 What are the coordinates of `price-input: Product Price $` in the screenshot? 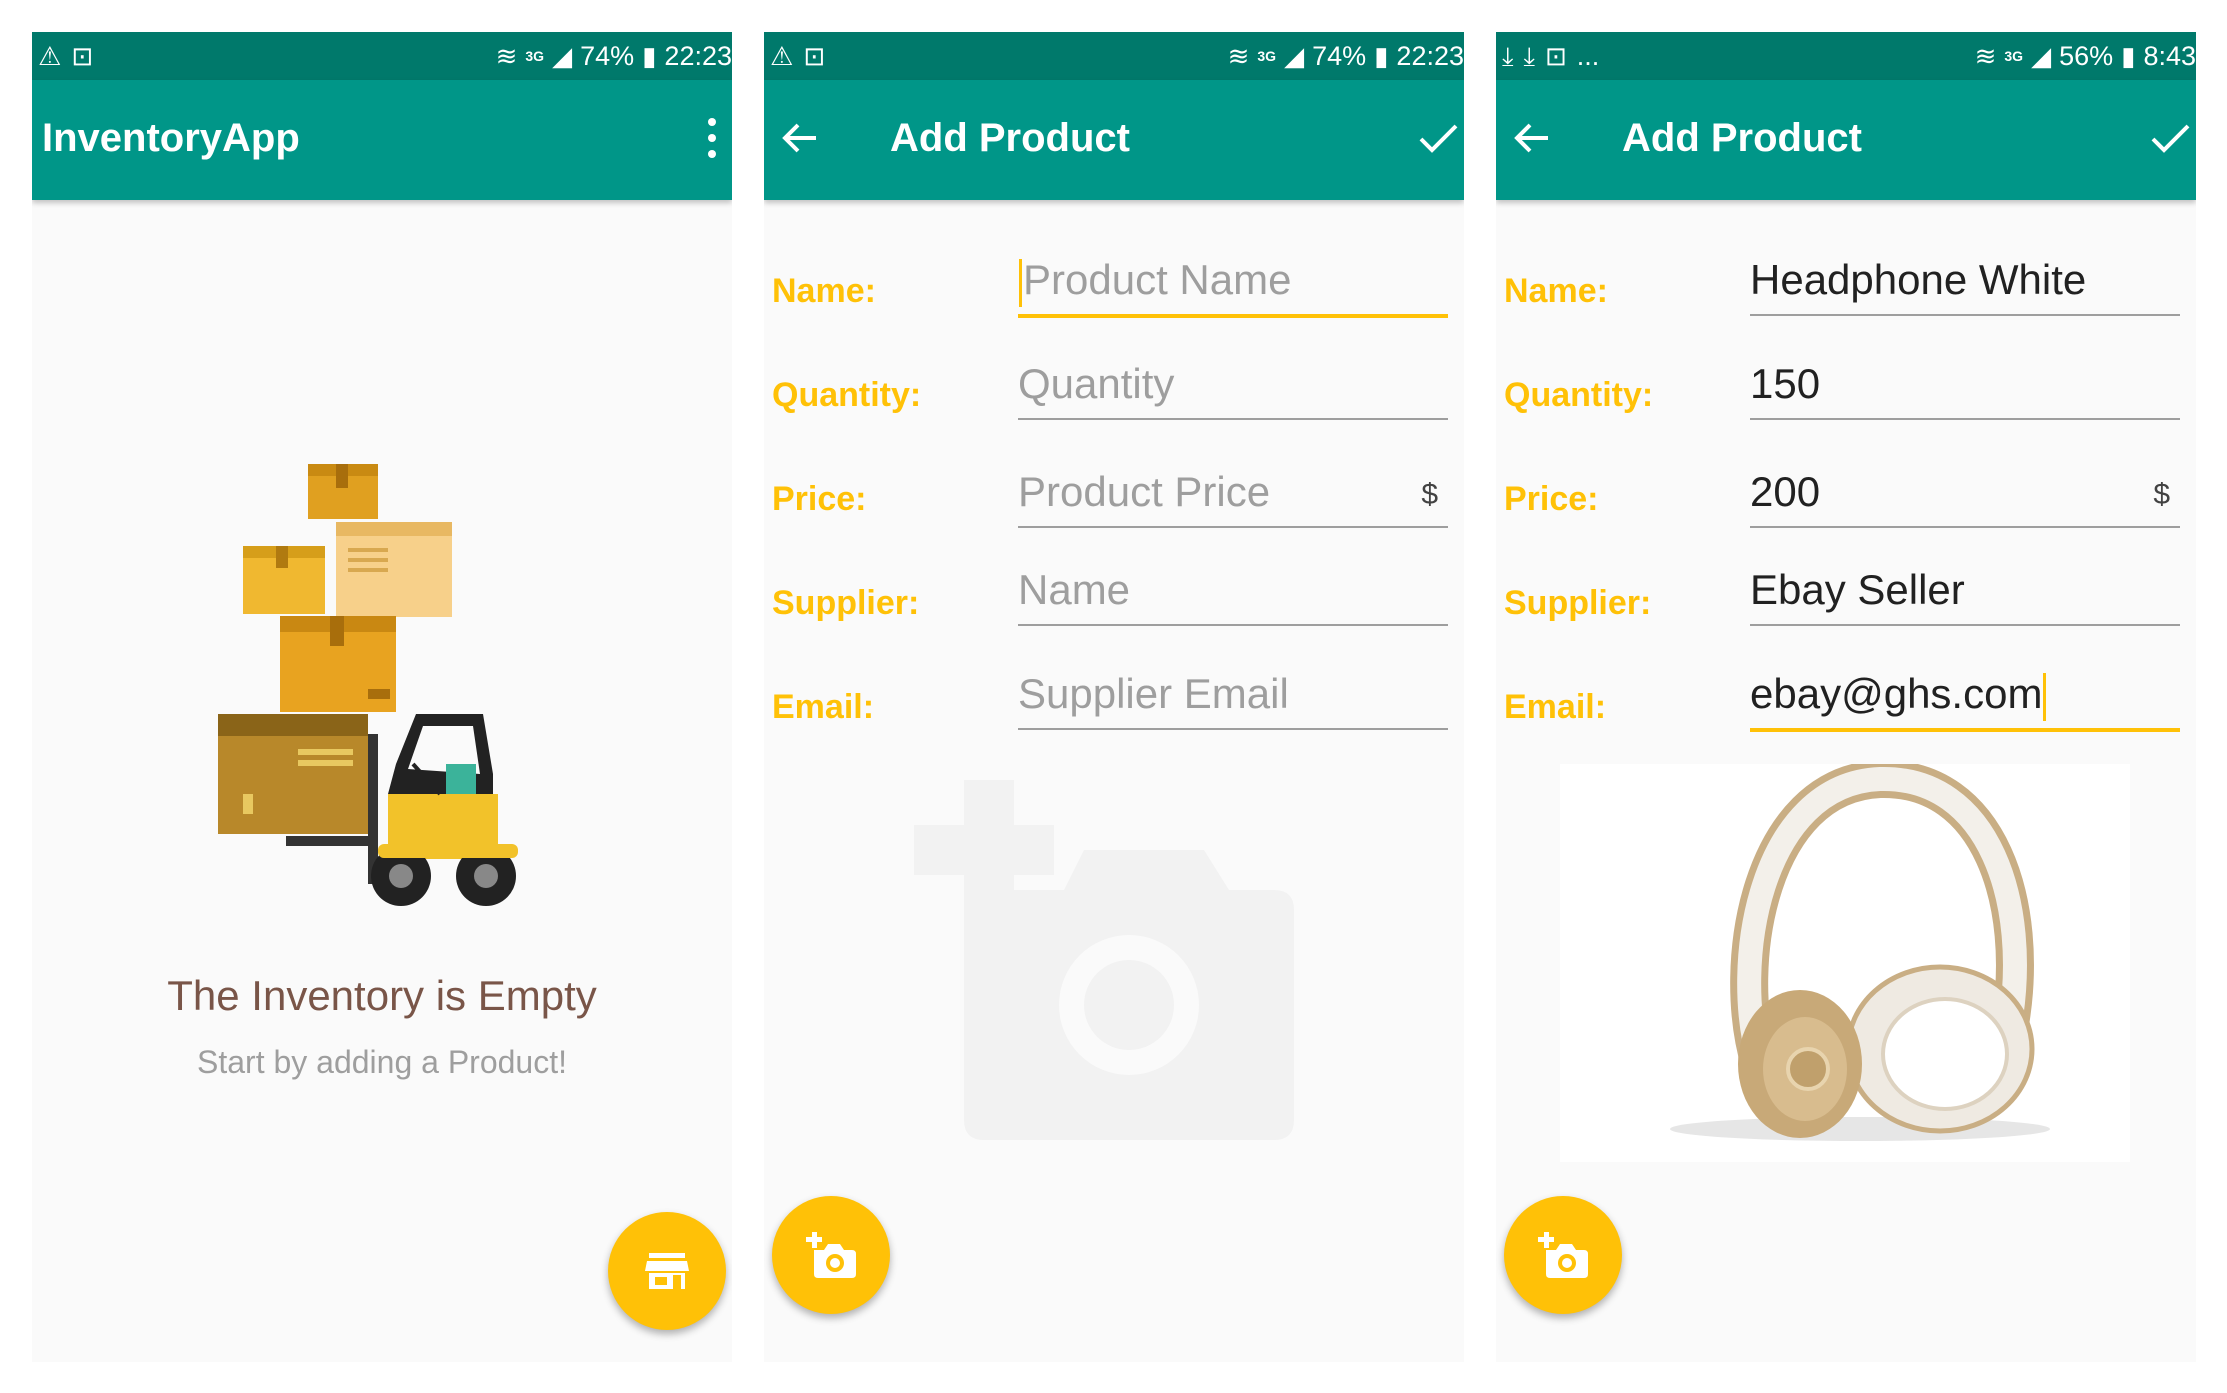 It's located at (1233, 495).